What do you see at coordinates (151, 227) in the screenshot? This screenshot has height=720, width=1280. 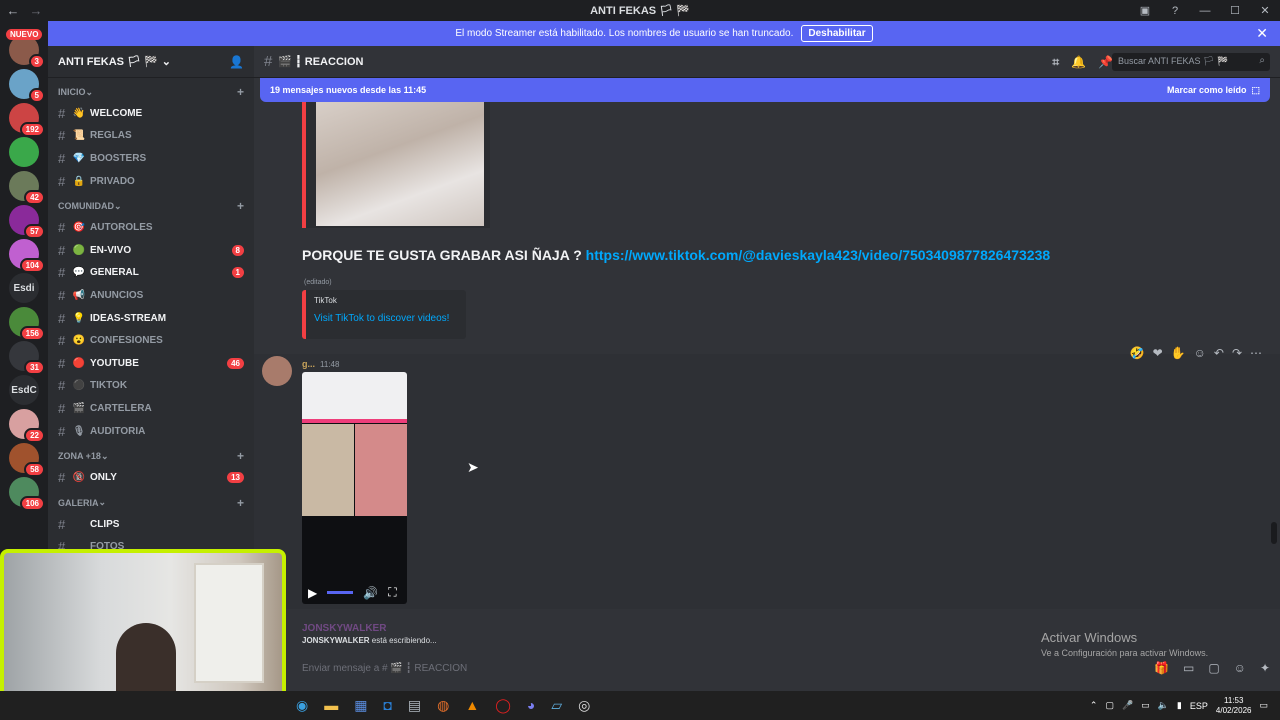 I see `channel-item: # 🎯 AUTOROLES` at bounding box center [151, 227].